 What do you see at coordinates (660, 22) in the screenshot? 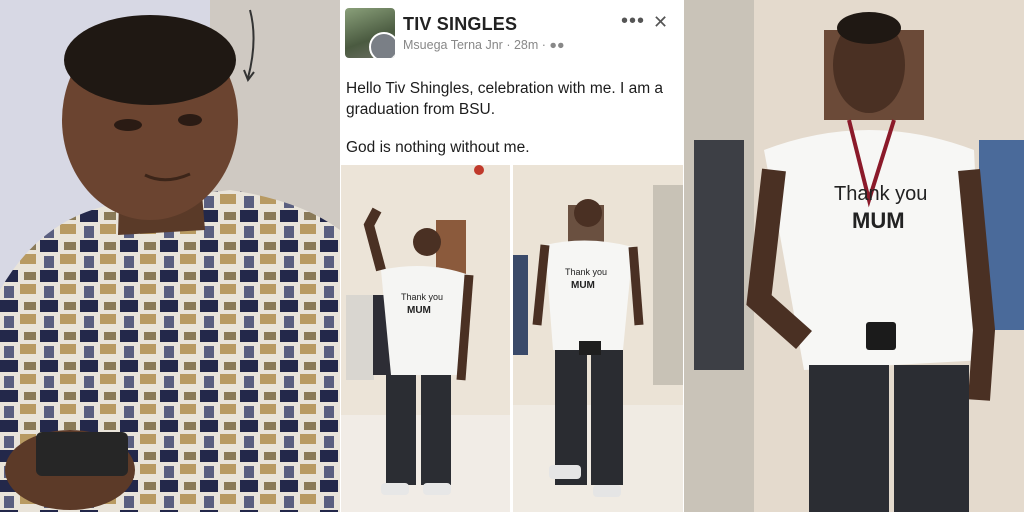
I see `close-icon: ✕` at bounding box center [660, 22].